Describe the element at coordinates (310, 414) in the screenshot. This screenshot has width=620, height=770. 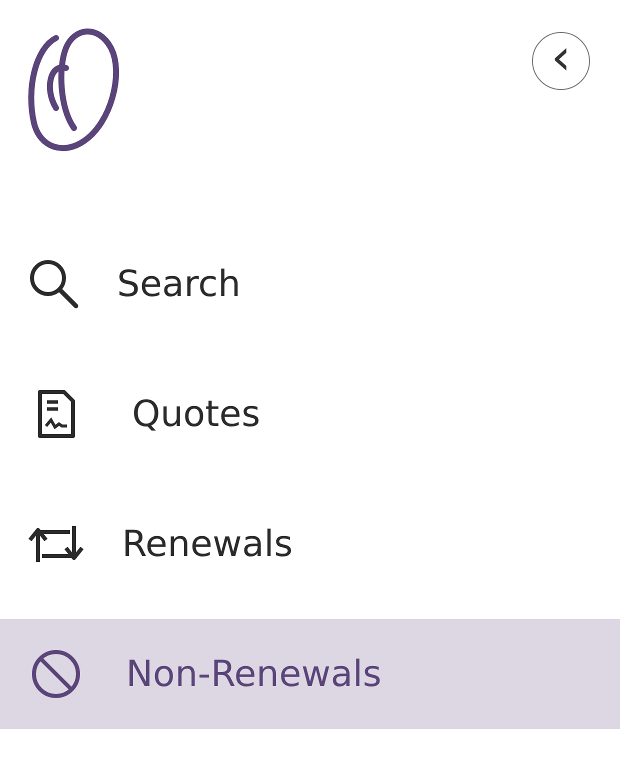
I see `nav-item: Quotes` at that location.